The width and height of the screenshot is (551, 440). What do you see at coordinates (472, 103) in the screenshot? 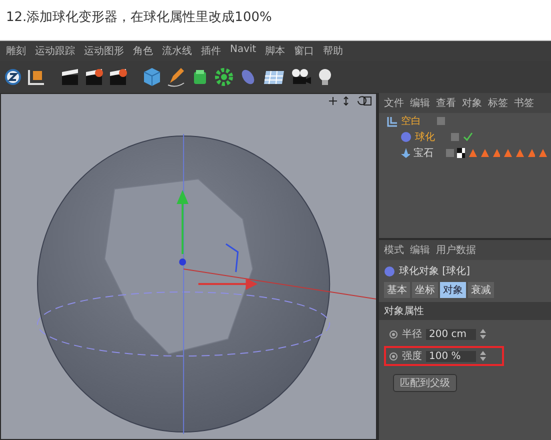
I see `panel-menu-item: 对象` at bounding box center [472, 103].